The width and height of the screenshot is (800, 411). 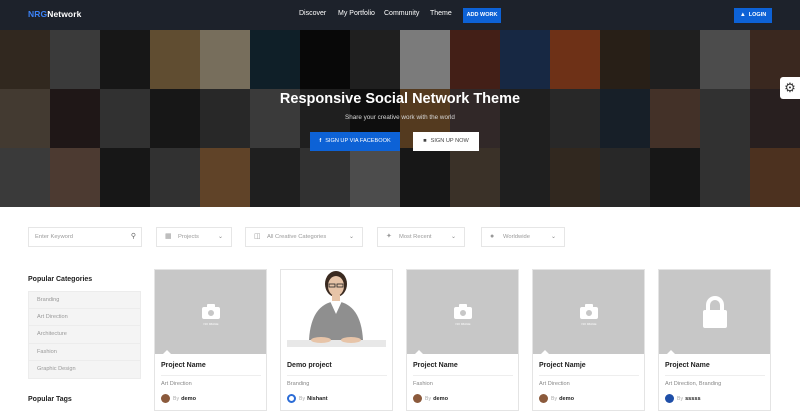 What do you see at coordinates (85, 237) in the screenshot?
I see `search-input: Enter Keyword ⚲` at bounding box center [85, 237].